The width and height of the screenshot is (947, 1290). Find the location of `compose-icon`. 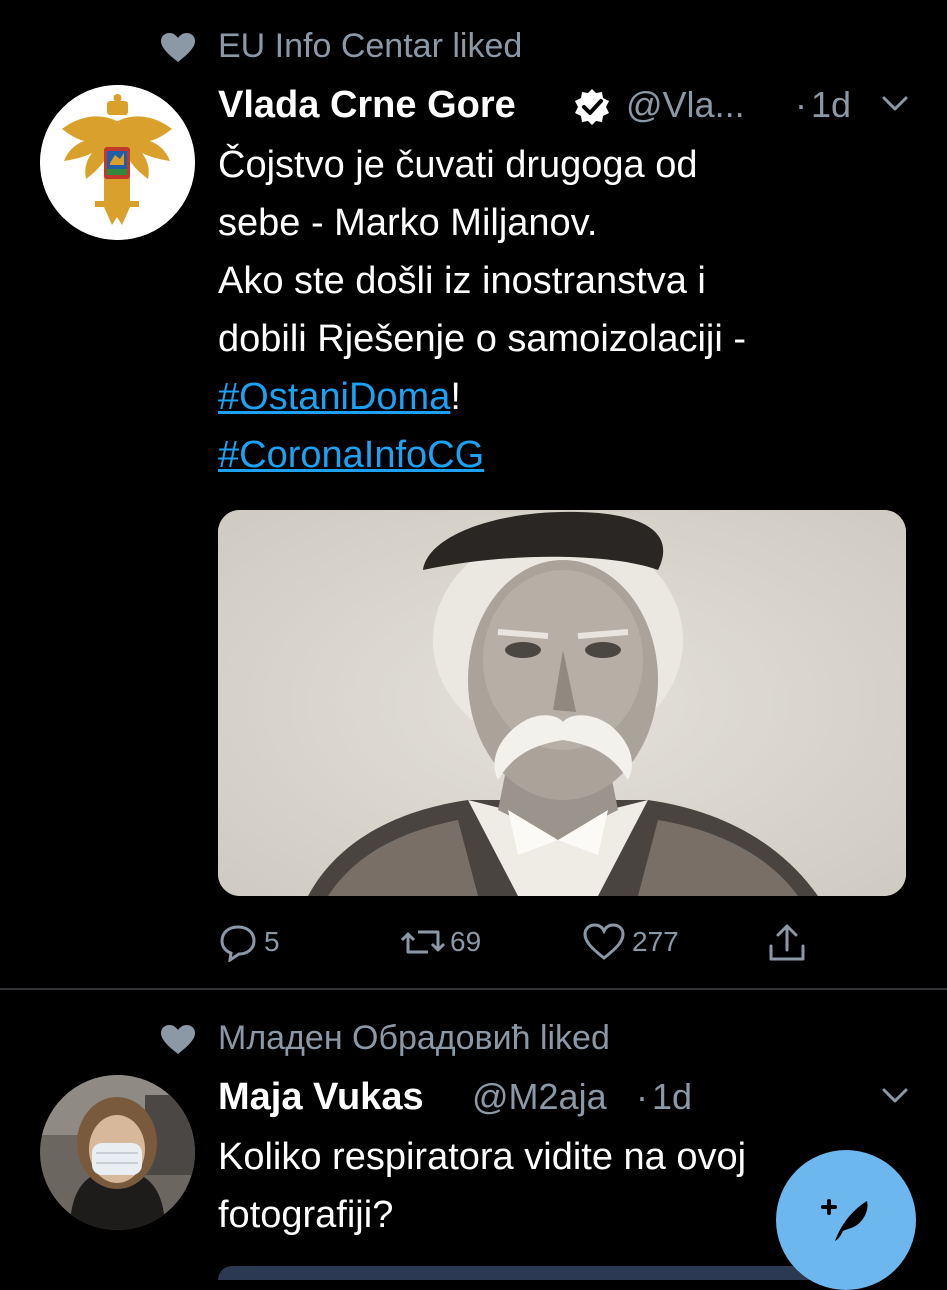

compose-icon is located at coordinates (844, 1220).